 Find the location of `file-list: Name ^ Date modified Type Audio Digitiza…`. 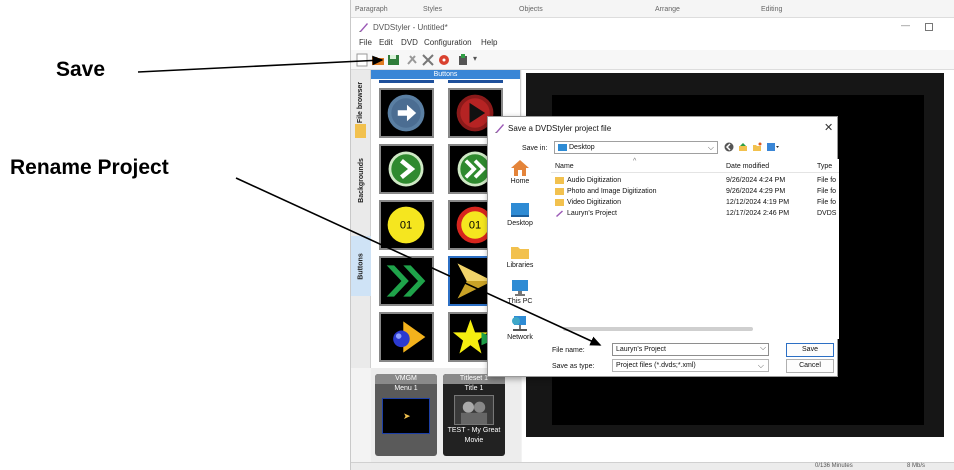

file-list: Name ^ Date modified Type Audio Digitiza… is located at coordinates (695, 248).